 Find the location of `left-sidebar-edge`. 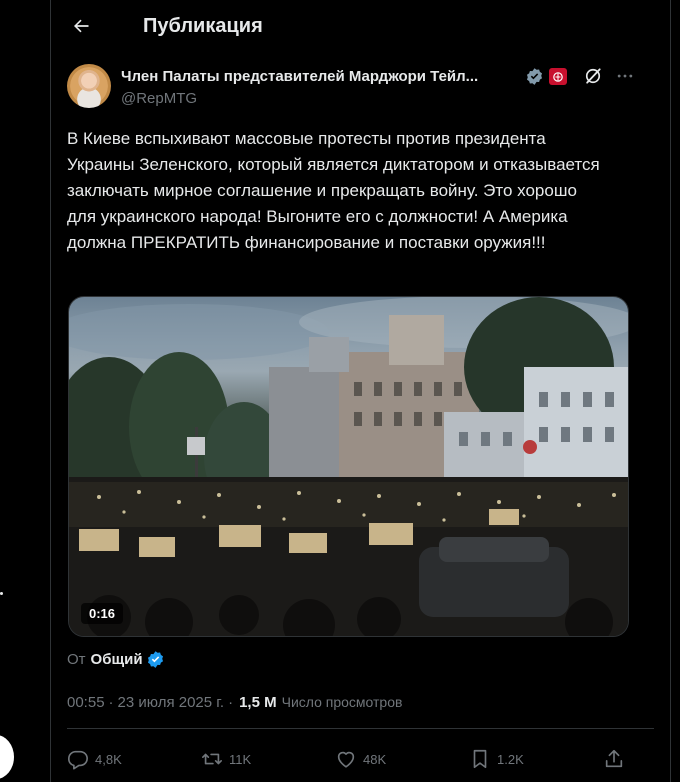

left-sidebar-edge is located at coordinates (25, 391).